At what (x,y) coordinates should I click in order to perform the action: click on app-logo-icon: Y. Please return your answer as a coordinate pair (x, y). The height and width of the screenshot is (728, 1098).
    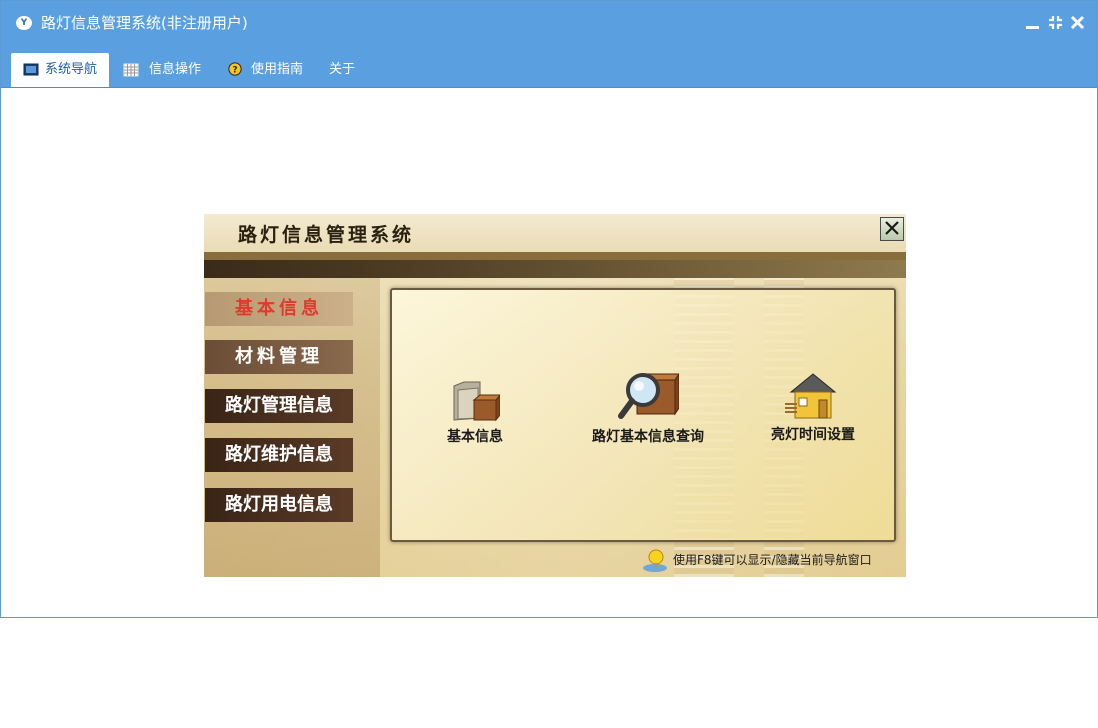
    Looking at the image, I should click on (24, 23).